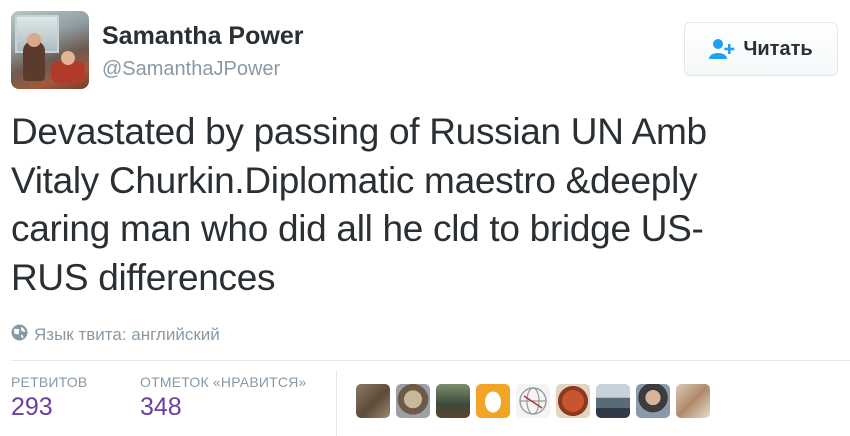 Image resolution: width=850 pixels, height=436 pixels. Describe the element at coordinates (573, 401) in the screenshot. I see `liker-avatar-6-emblem` at that location.